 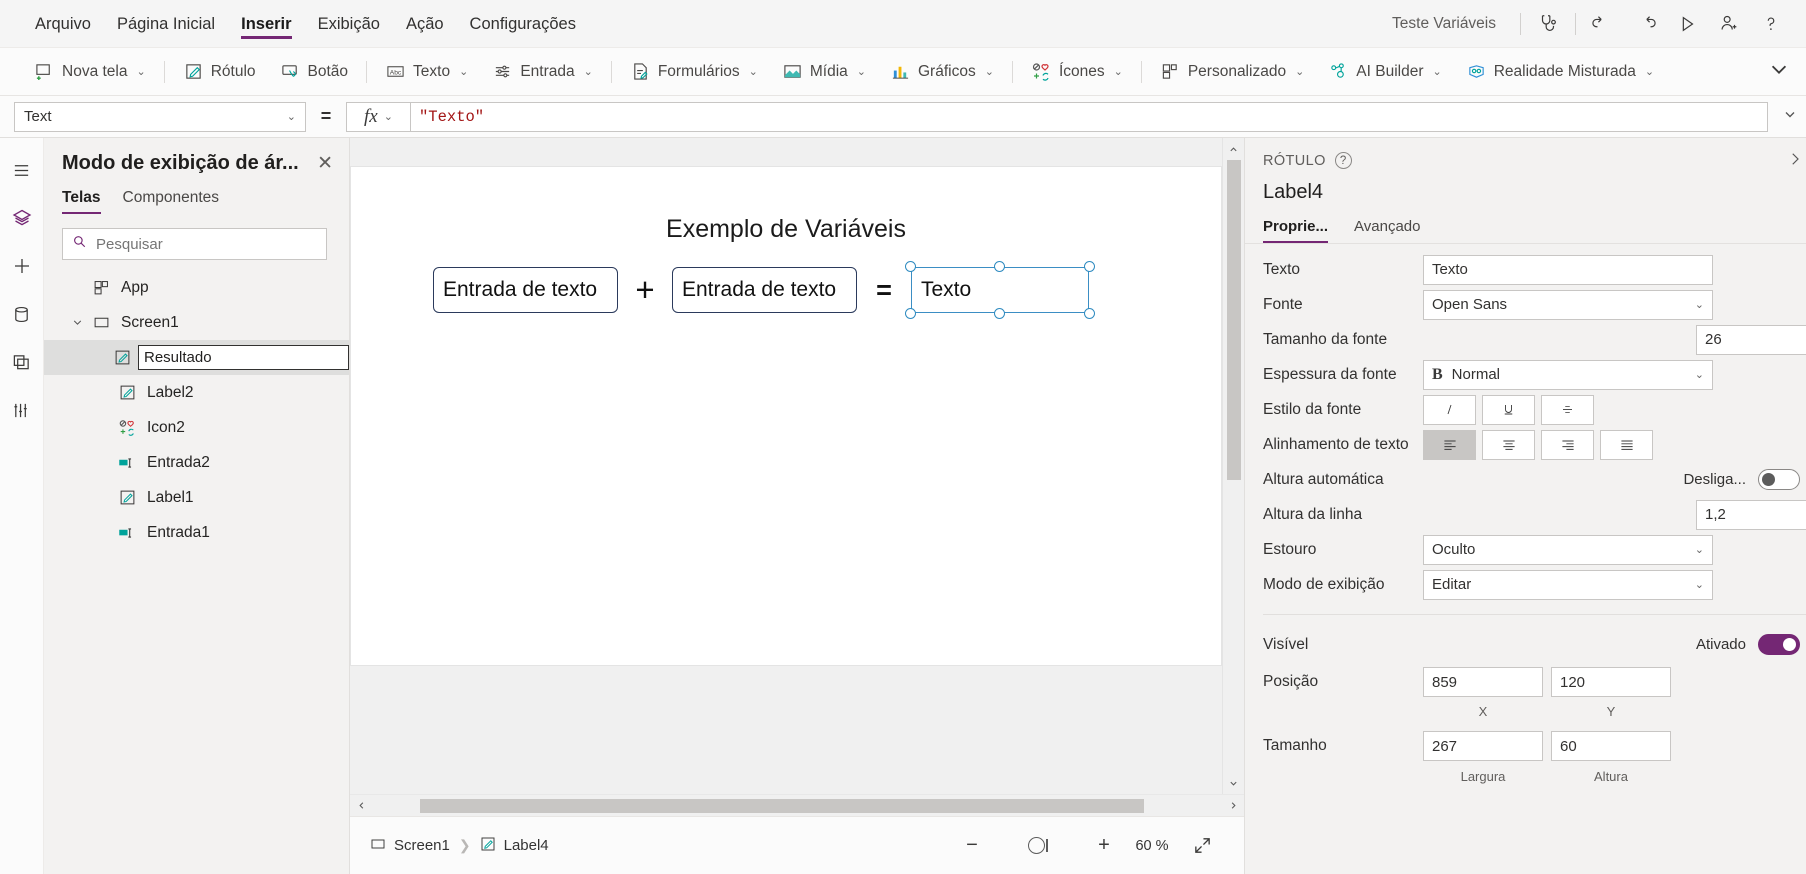 What do you see at coordinates (1233, 320) in the screenshot?
I see `vertical-scroll-thumb` at bounding box center [1233, 320].